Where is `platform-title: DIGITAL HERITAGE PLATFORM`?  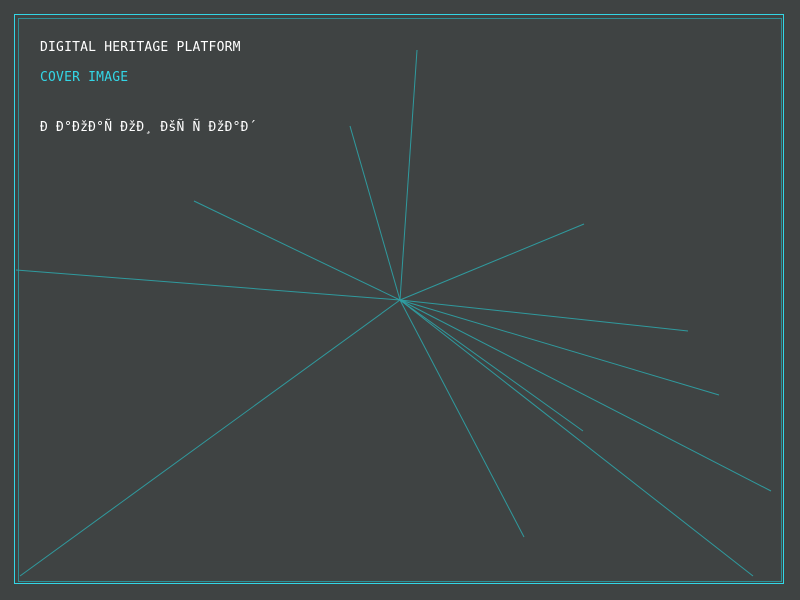 platform-title: DIGITAL HERITAGE PLATFORM is located at coordinates (140, 47).